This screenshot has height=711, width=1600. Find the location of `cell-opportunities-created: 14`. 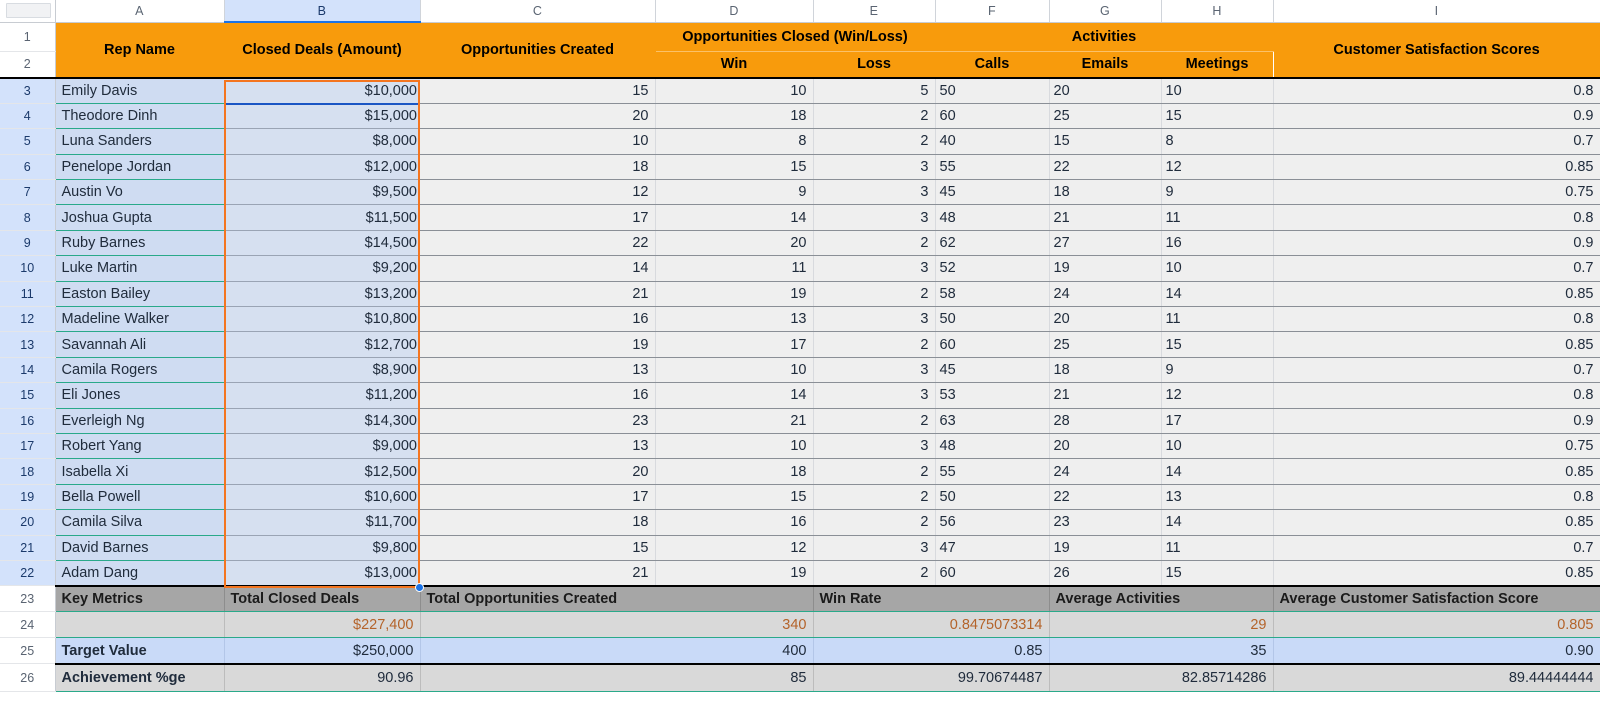

cell-opportunities-created: 14 is located at coordinates (538, 268).